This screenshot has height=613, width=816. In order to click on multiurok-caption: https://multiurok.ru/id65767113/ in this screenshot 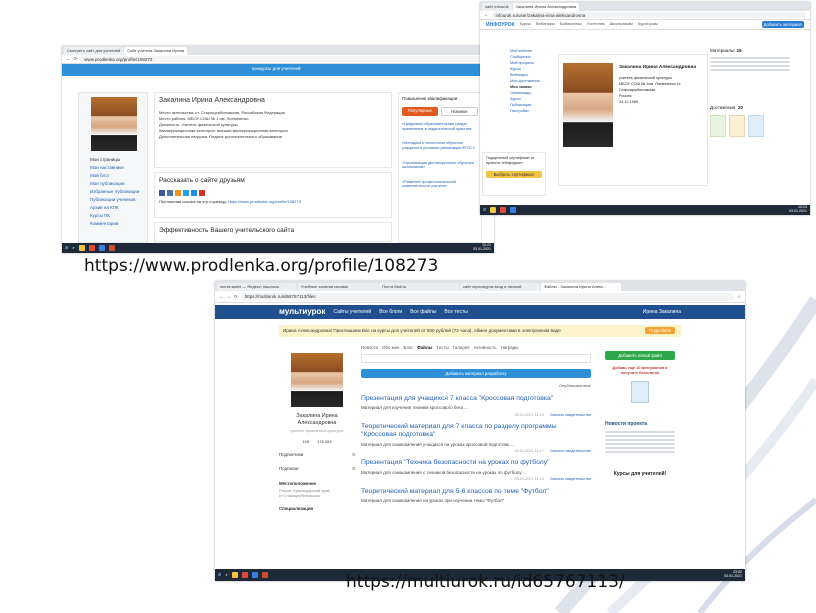, I will do `click(485, 582)`.